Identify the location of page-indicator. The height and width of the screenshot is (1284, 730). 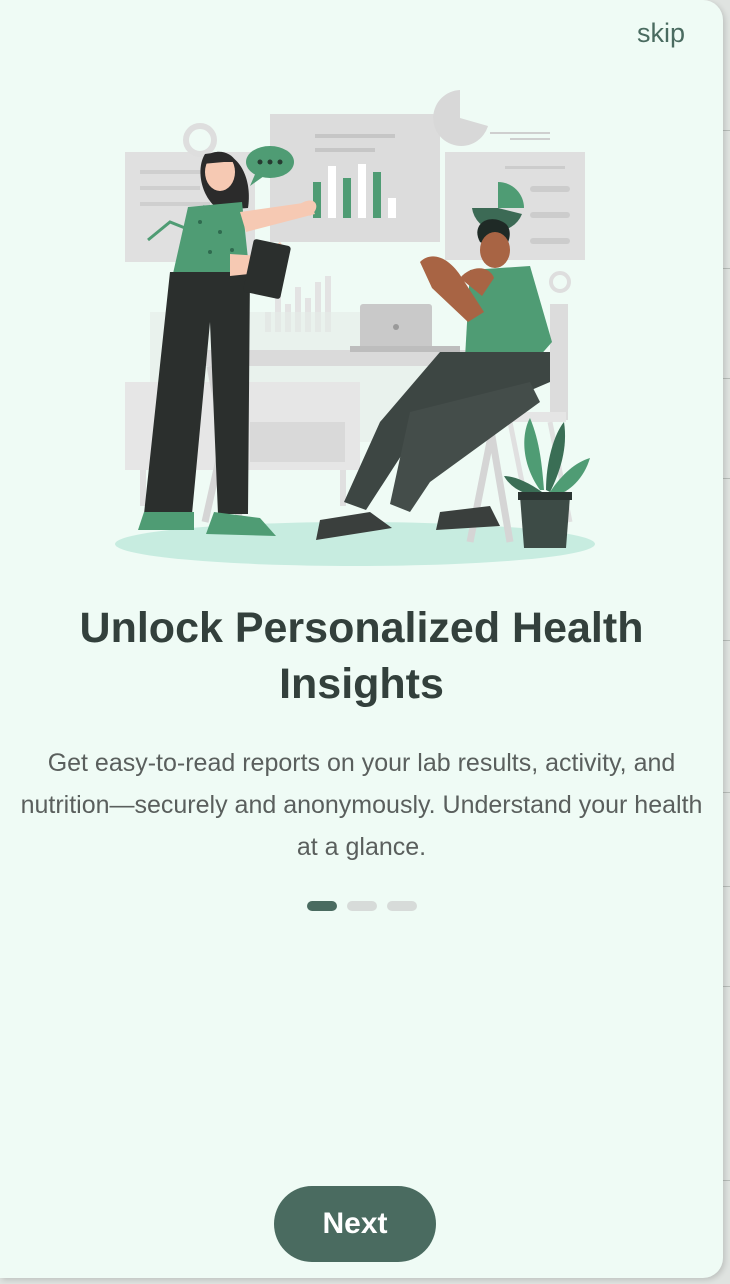
(361, 906).